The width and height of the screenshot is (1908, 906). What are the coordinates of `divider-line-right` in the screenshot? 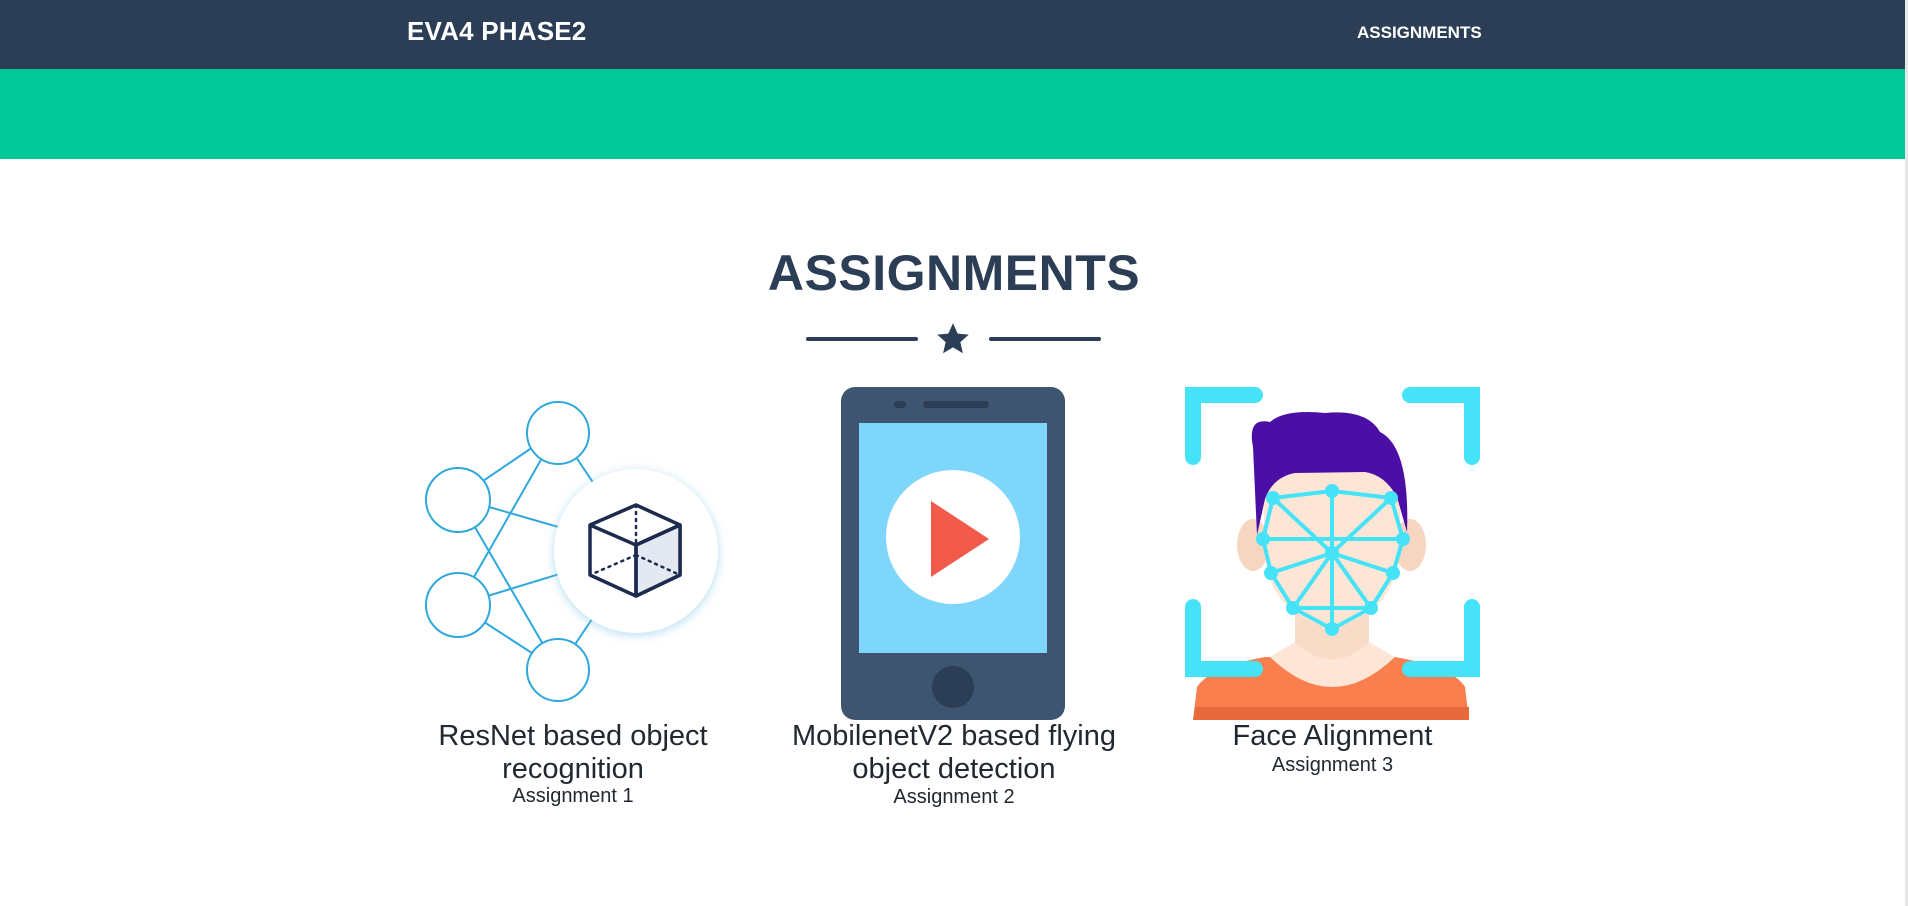 It's located at (1045, 339).